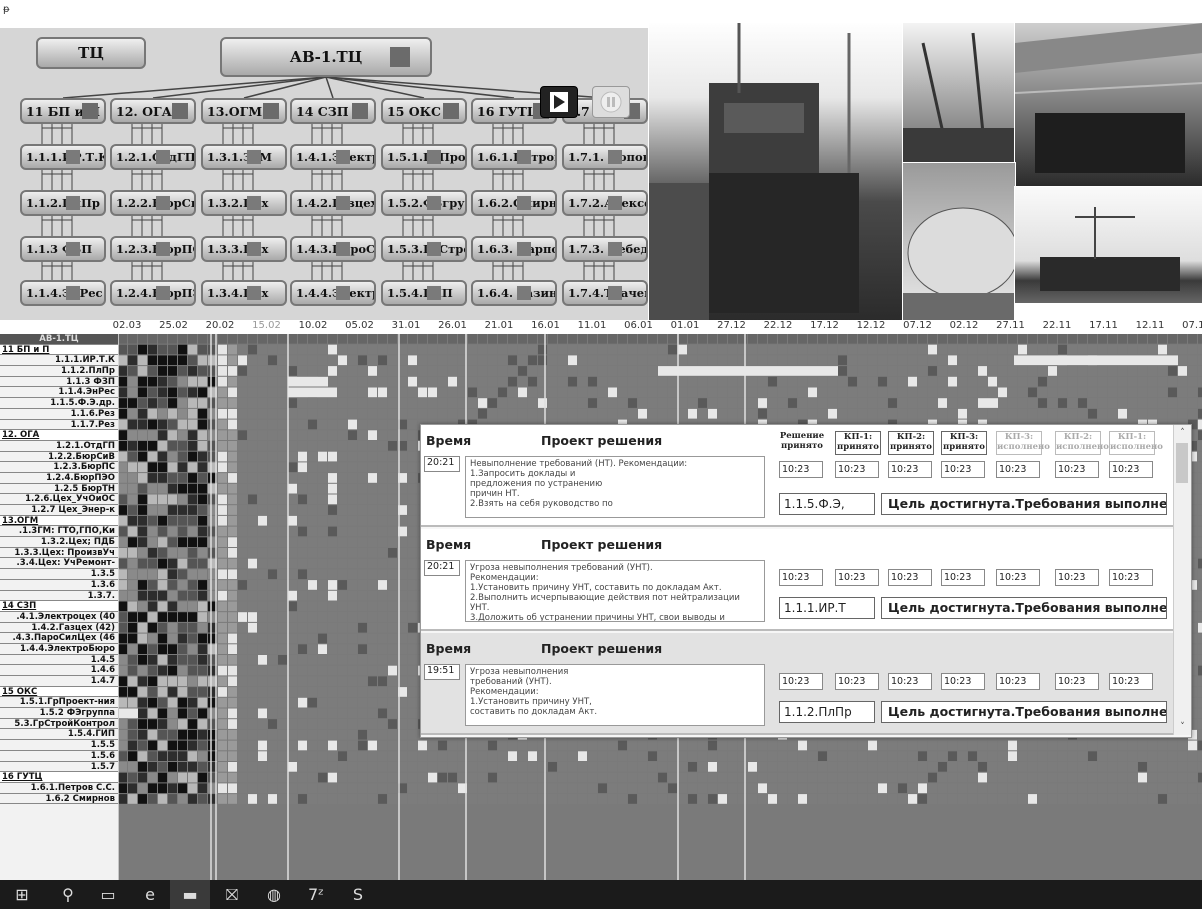  Describe the element at coordinates (59, 414) in the screenshot. I see `row-label: 1.1.6.Рез` at that location.